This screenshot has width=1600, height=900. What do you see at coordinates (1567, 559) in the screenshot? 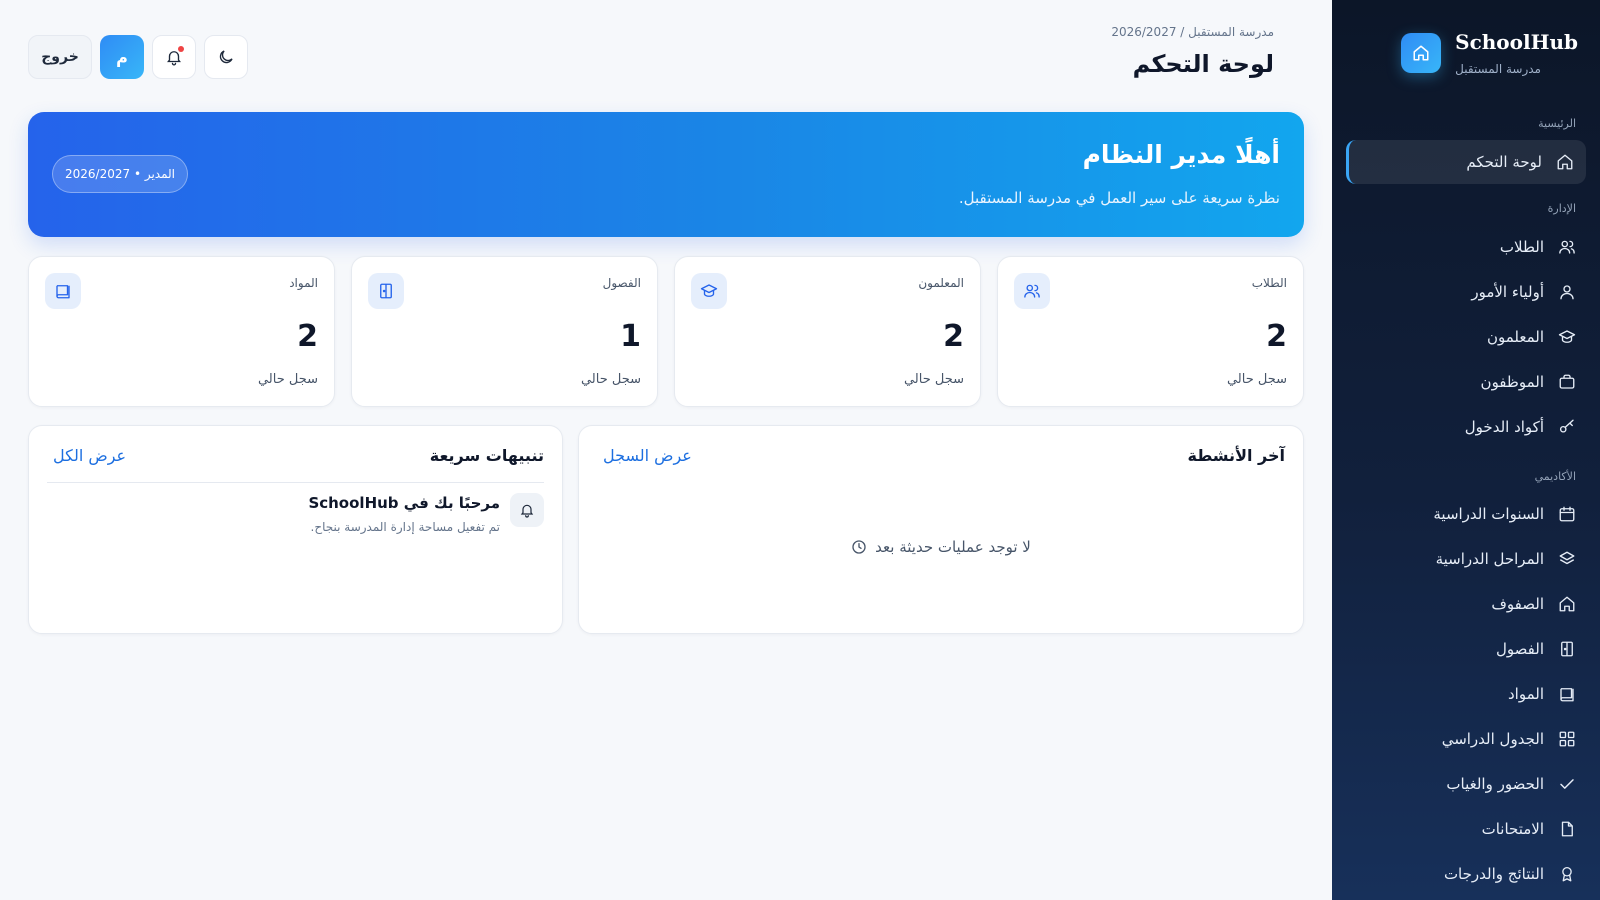
I see `layers-icon` at bounding box center [1567, 559].